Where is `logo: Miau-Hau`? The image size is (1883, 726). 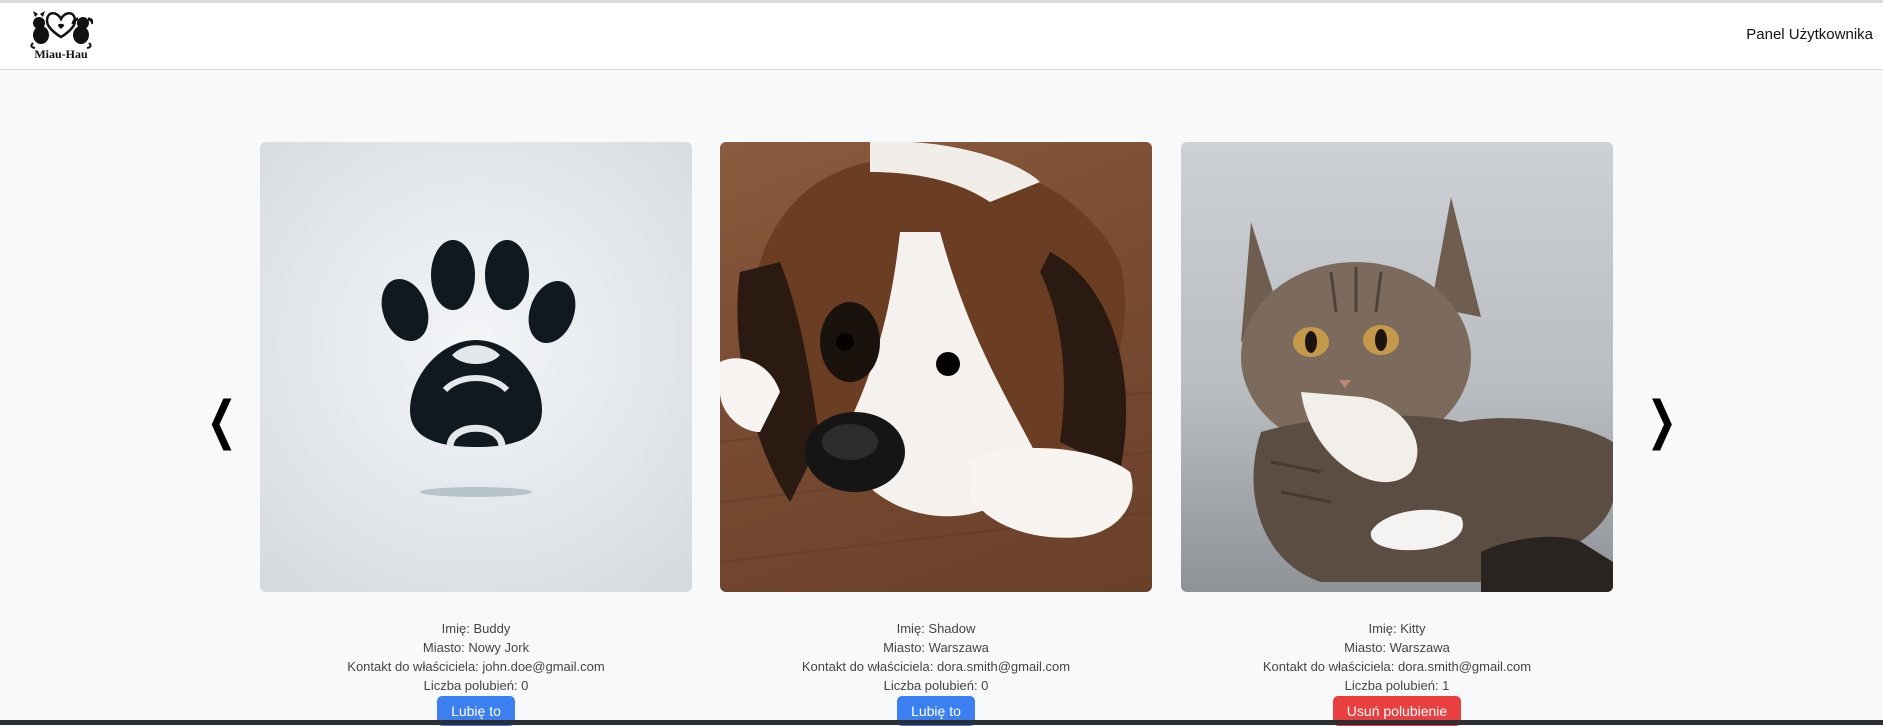 logo: Miau-Hau is located at coordinates (61, 36).